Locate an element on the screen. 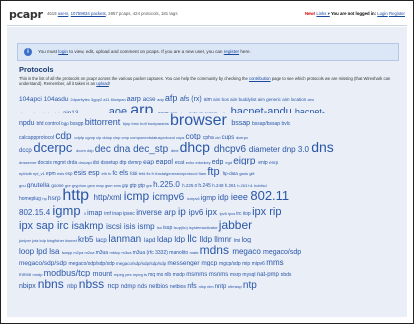 The width and height of the screenshot is (414, 324). protocol-tag: ftam is located at coordinates (202, 174).